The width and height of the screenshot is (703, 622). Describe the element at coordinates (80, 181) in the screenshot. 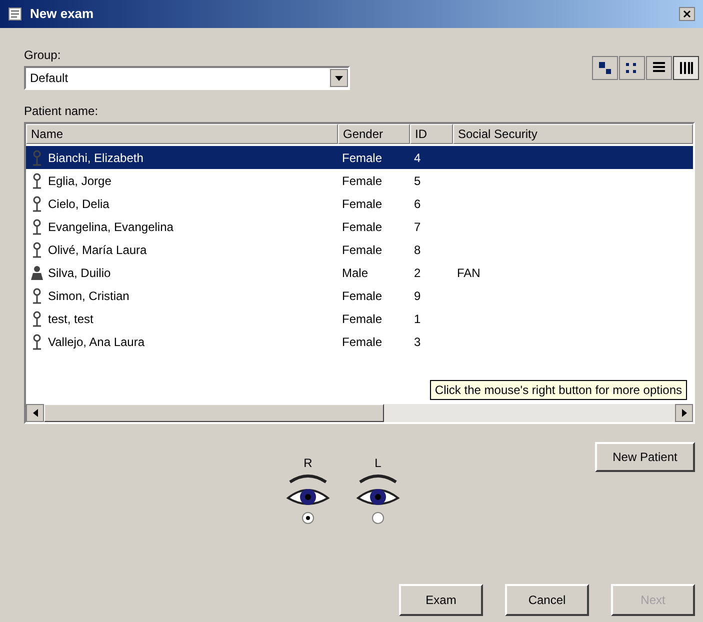

I see `table-cell-text: Eglia, Jorge` at that location.